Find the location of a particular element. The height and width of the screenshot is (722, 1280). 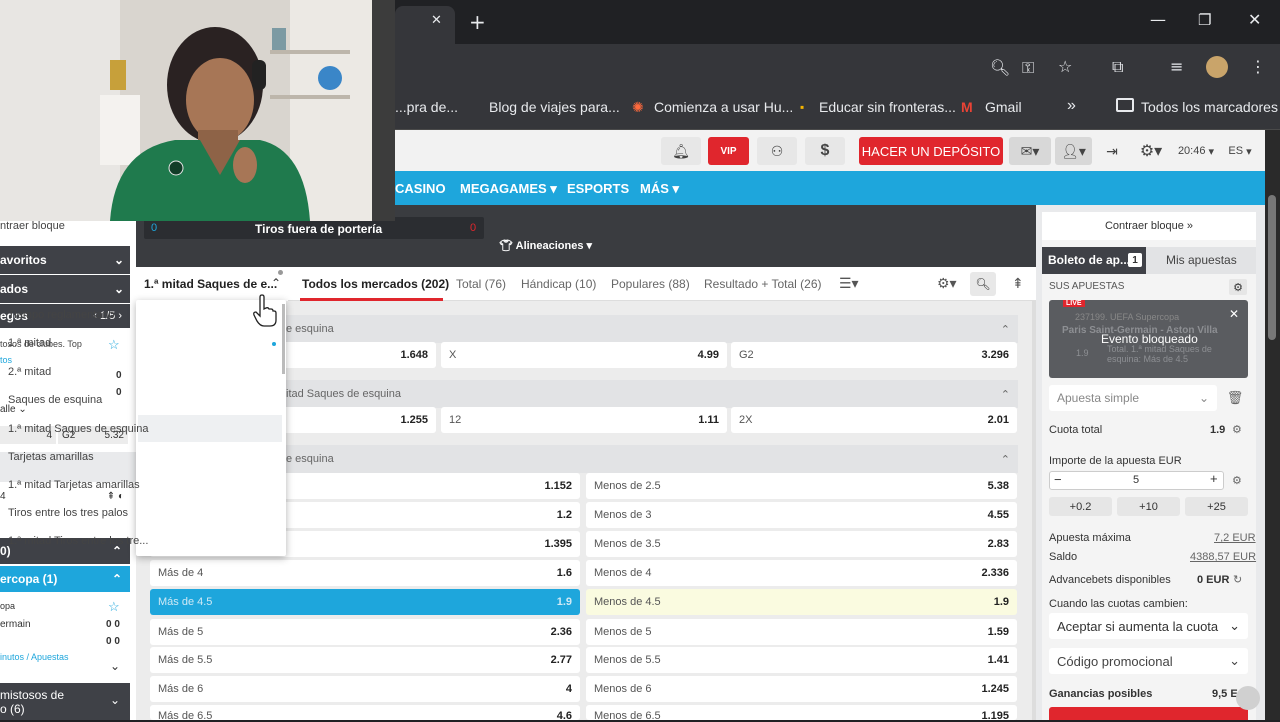

increment-button: + is located at coordinates (1214, 478).